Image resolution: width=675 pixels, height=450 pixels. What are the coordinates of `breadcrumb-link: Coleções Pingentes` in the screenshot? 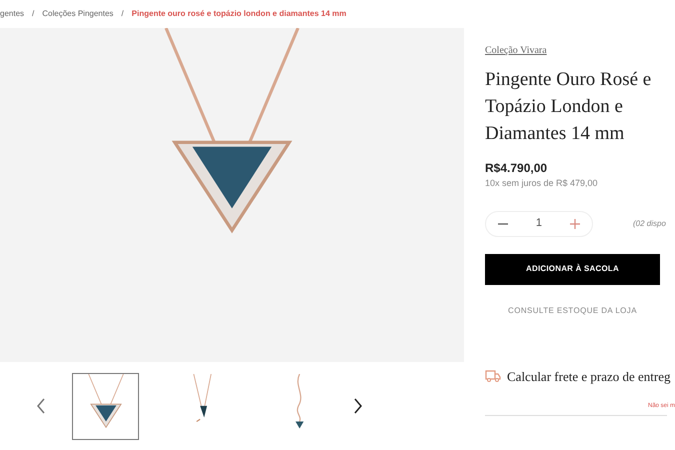 It's located at (78, 14).